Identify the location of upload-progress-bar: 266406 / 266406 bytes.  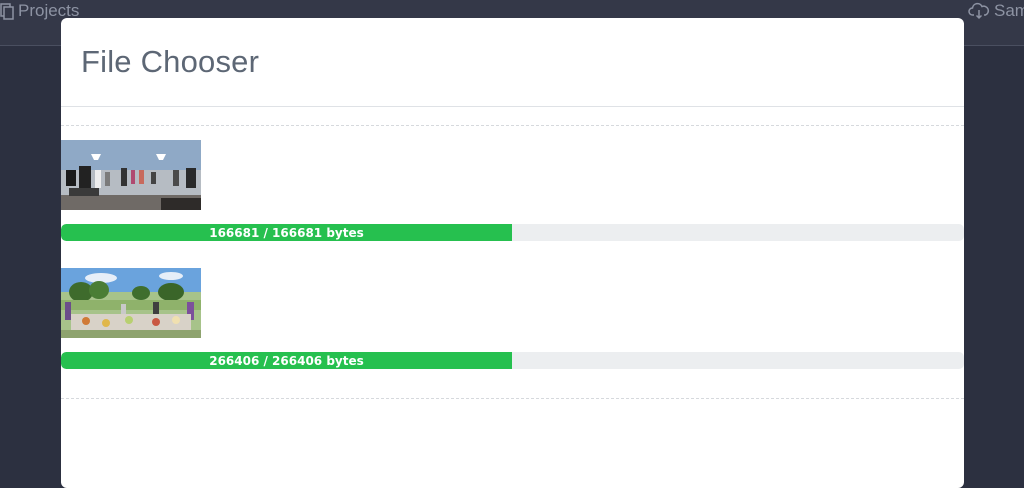
(512, 360).